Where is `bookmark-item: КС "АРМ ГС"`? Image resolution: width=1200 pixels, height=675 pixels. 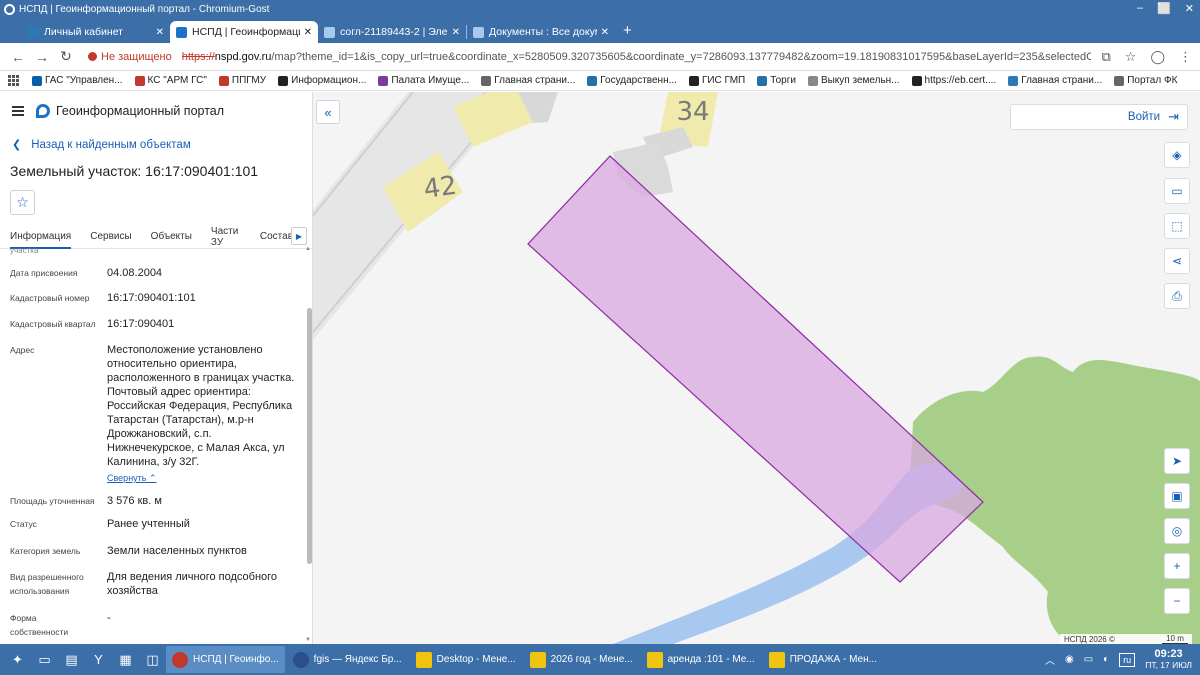
bookmark-item: КС "АРМ ГС" is located at coordinates (170, 80).